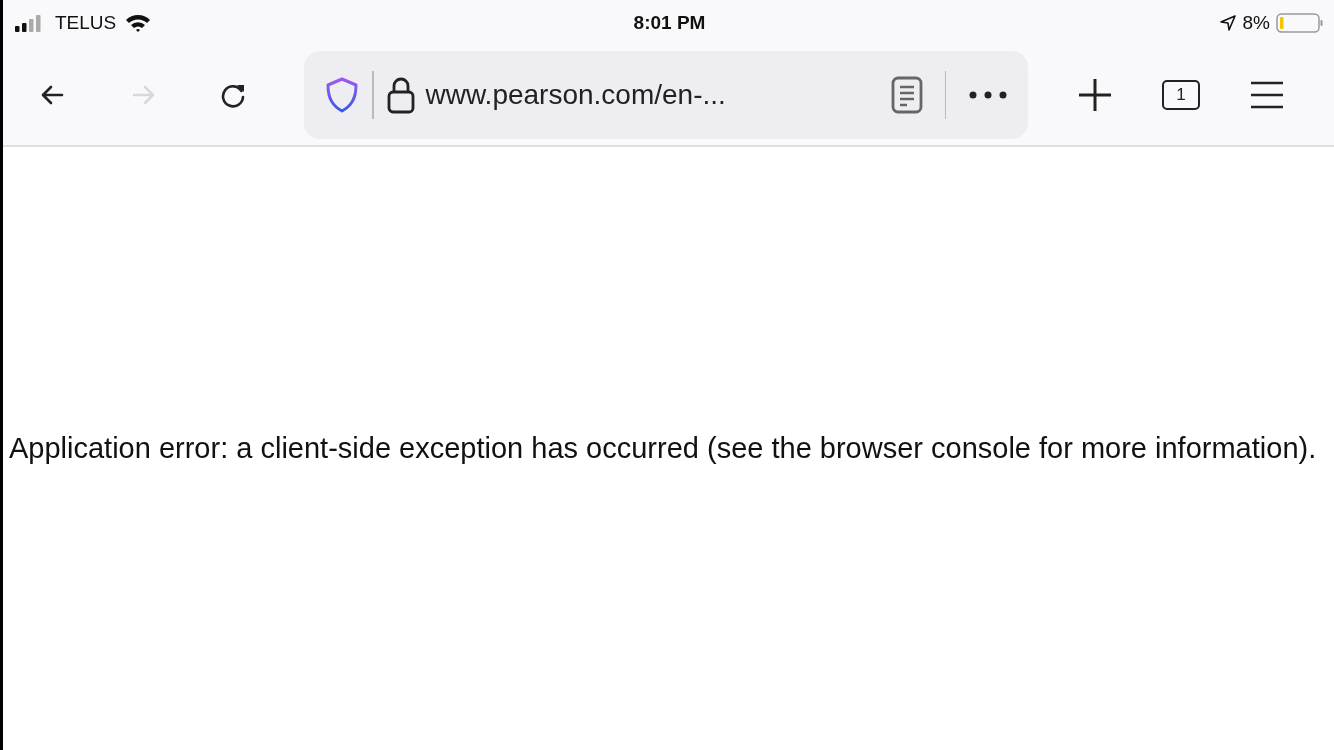 Image resolution: width=1334 pixels, height=750 pixels. I want to click on error-message: Application error: a client-side exception has occurred (see the browser console for more information)., so click(663, 448).